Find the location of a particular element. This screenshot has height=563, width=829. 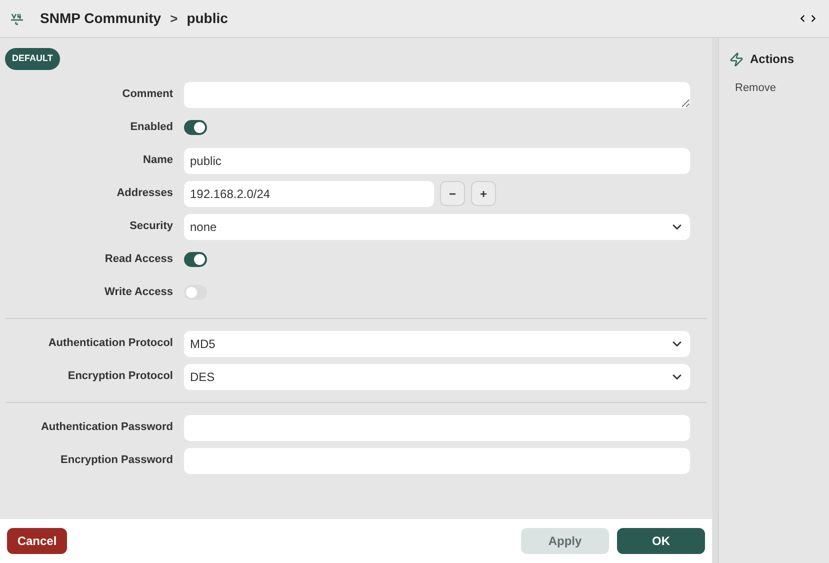

address-field: 192.168.2.0/24 is located at coordinates (309, 193).